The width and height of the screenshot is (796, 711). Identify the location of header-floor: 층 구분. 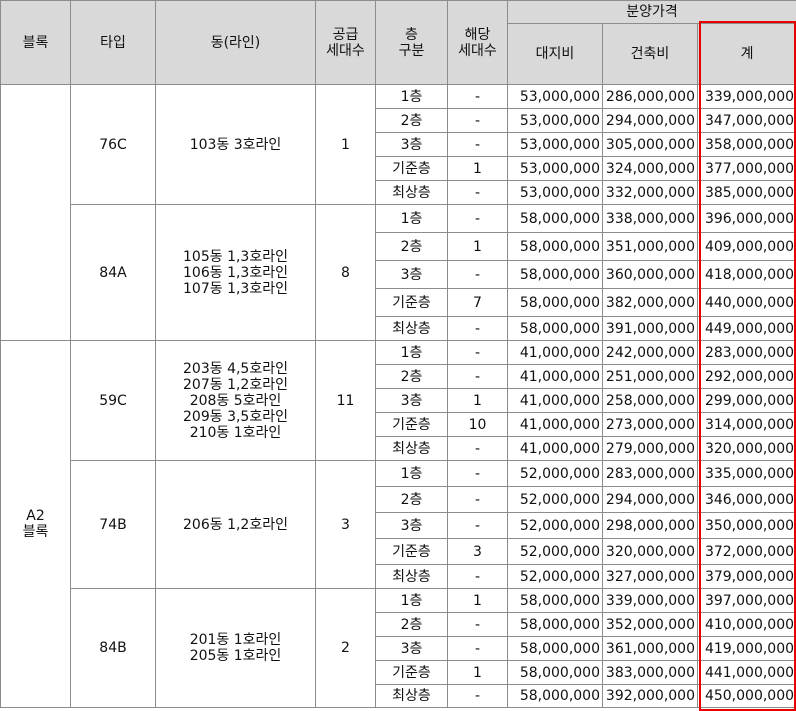
(411, 42).